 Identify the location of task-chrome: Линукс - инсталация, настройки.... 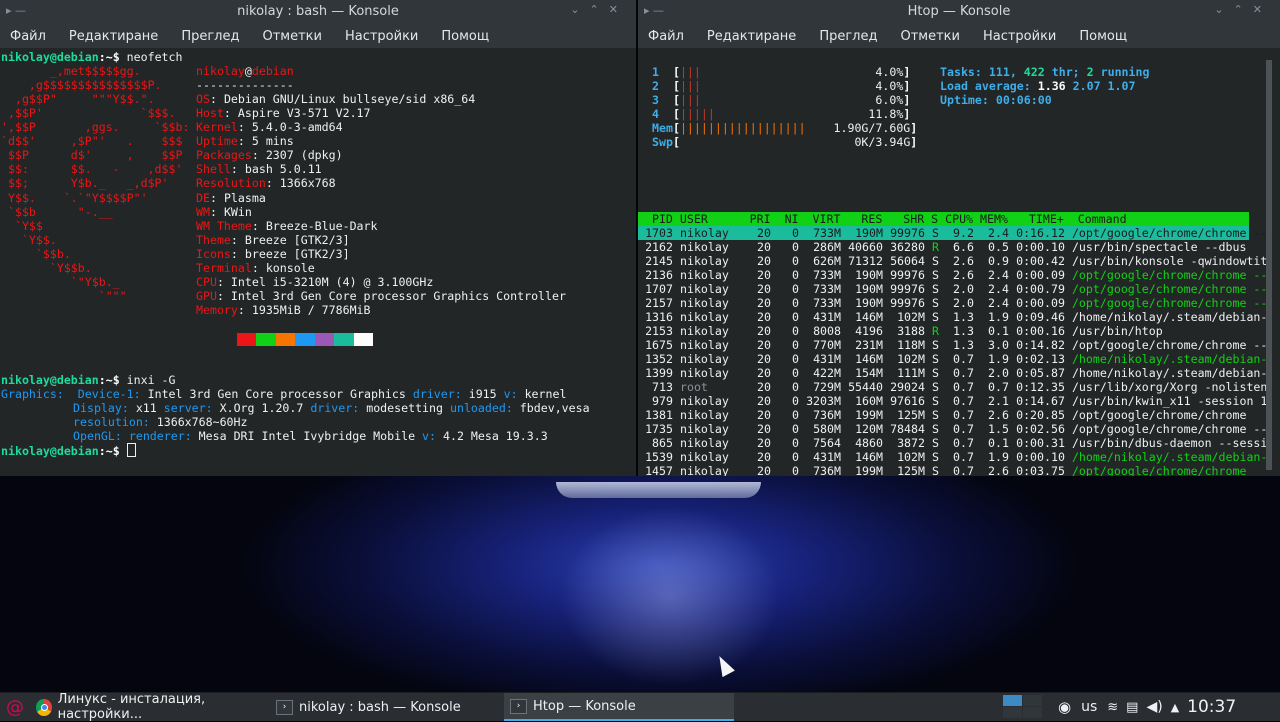
(152, 707).